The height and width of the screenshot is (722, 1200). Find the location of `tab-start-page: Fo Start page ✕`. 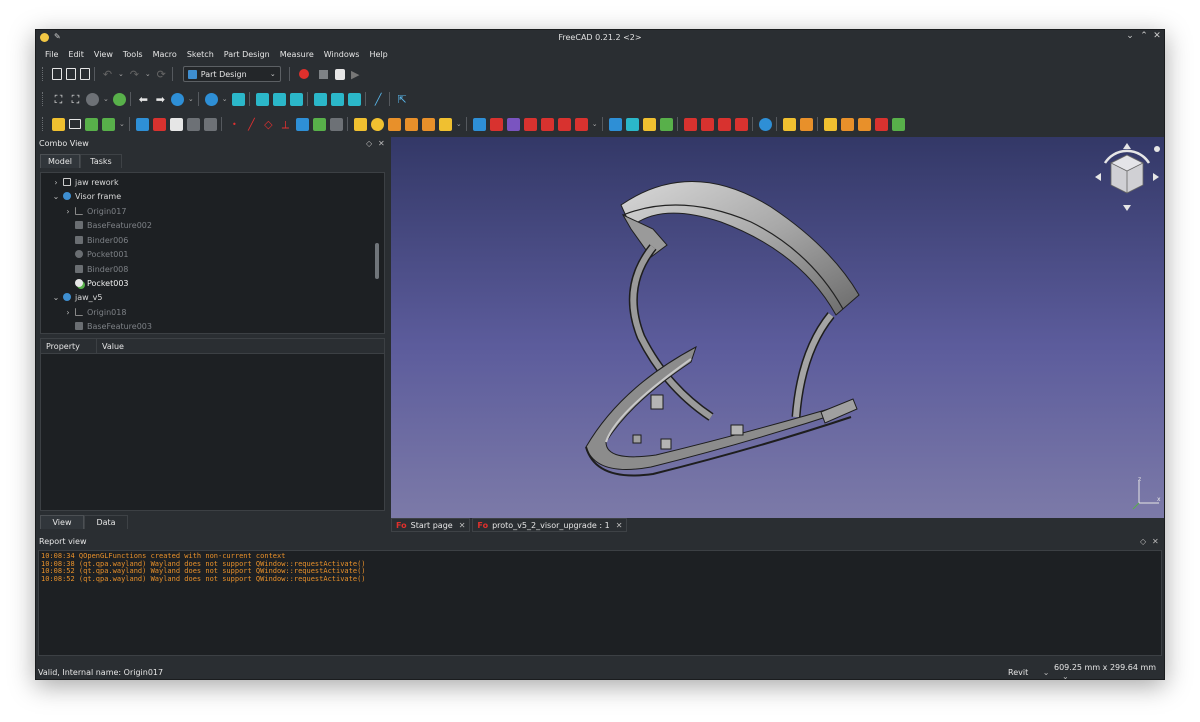

tab-start-page: Fo Start page ✕ is located at coordinates (431, 525).